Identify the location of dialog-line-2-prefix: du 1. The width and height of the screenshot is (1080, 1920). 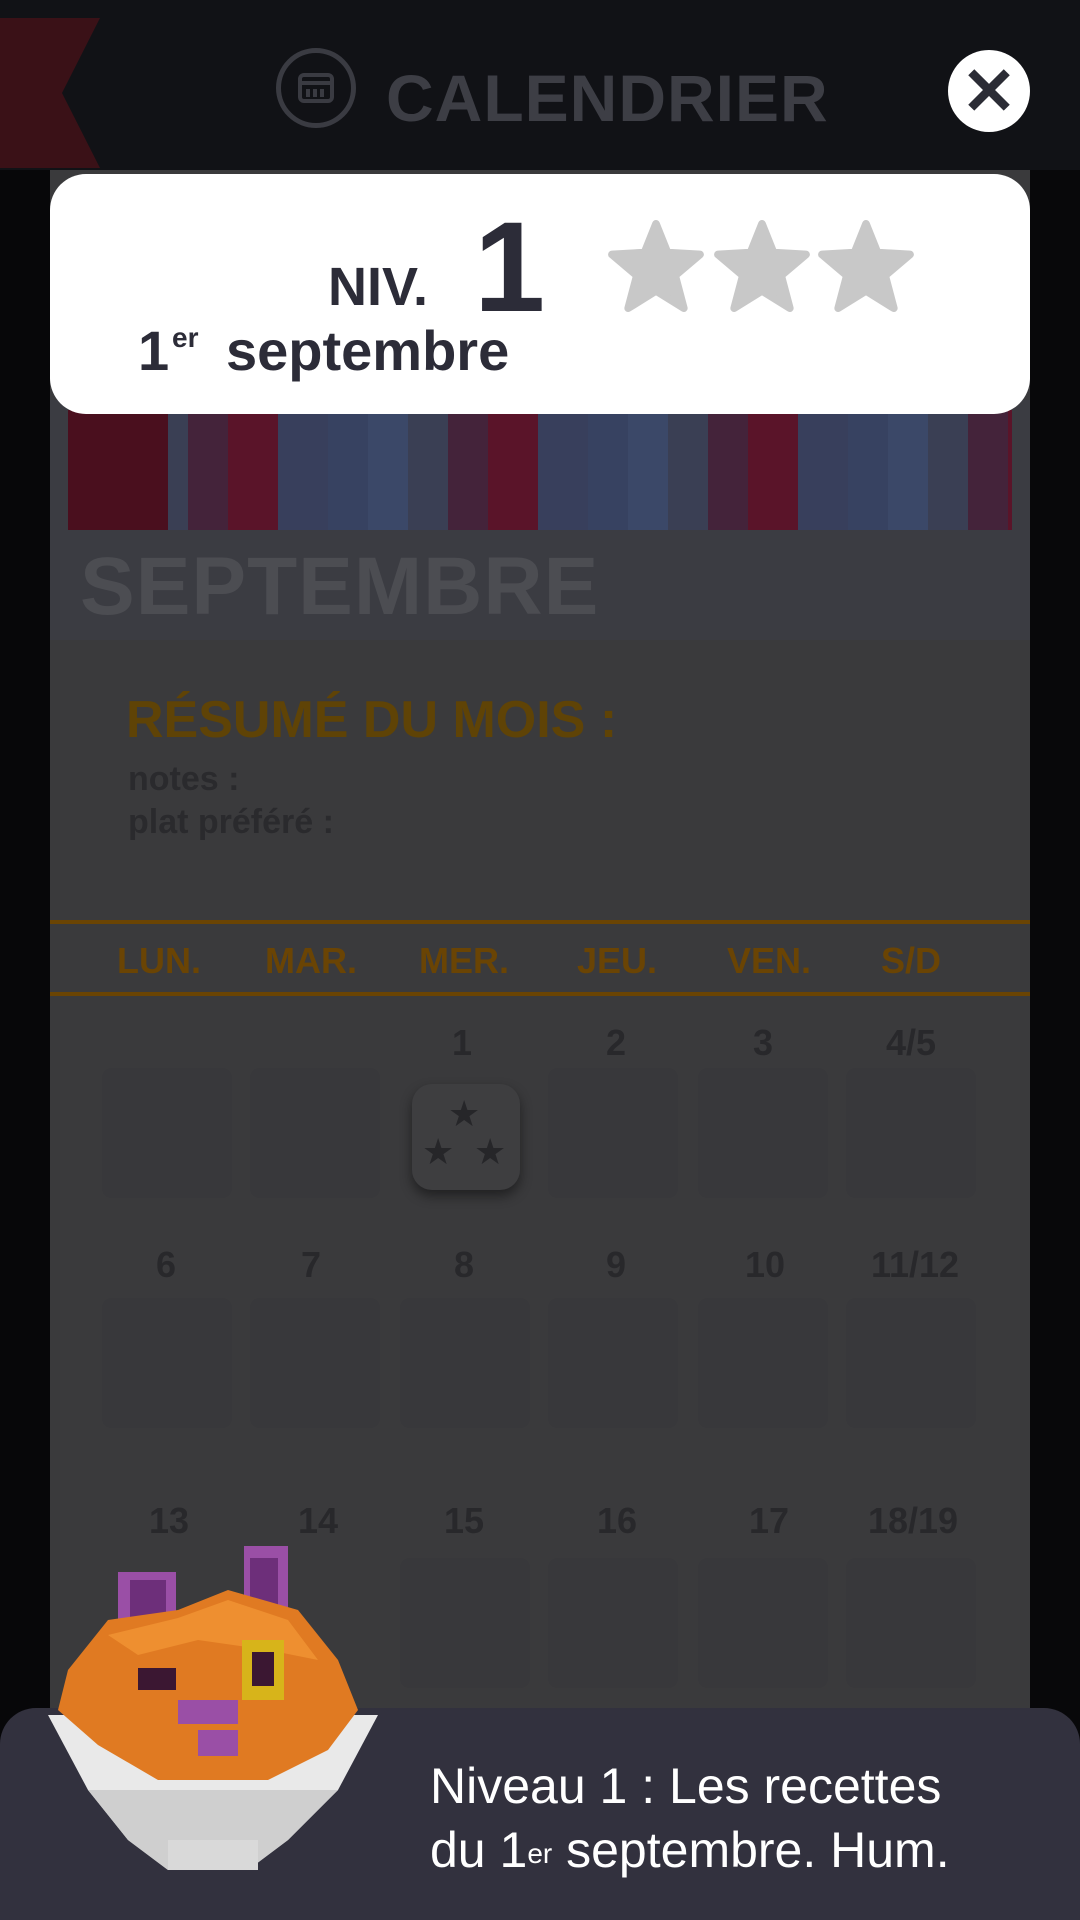
(479, 1850).